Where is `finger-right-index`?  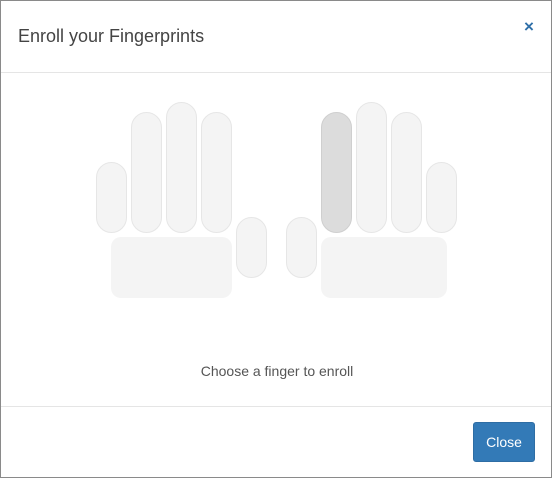 finger-right-index is located at coordinates (336, 172).